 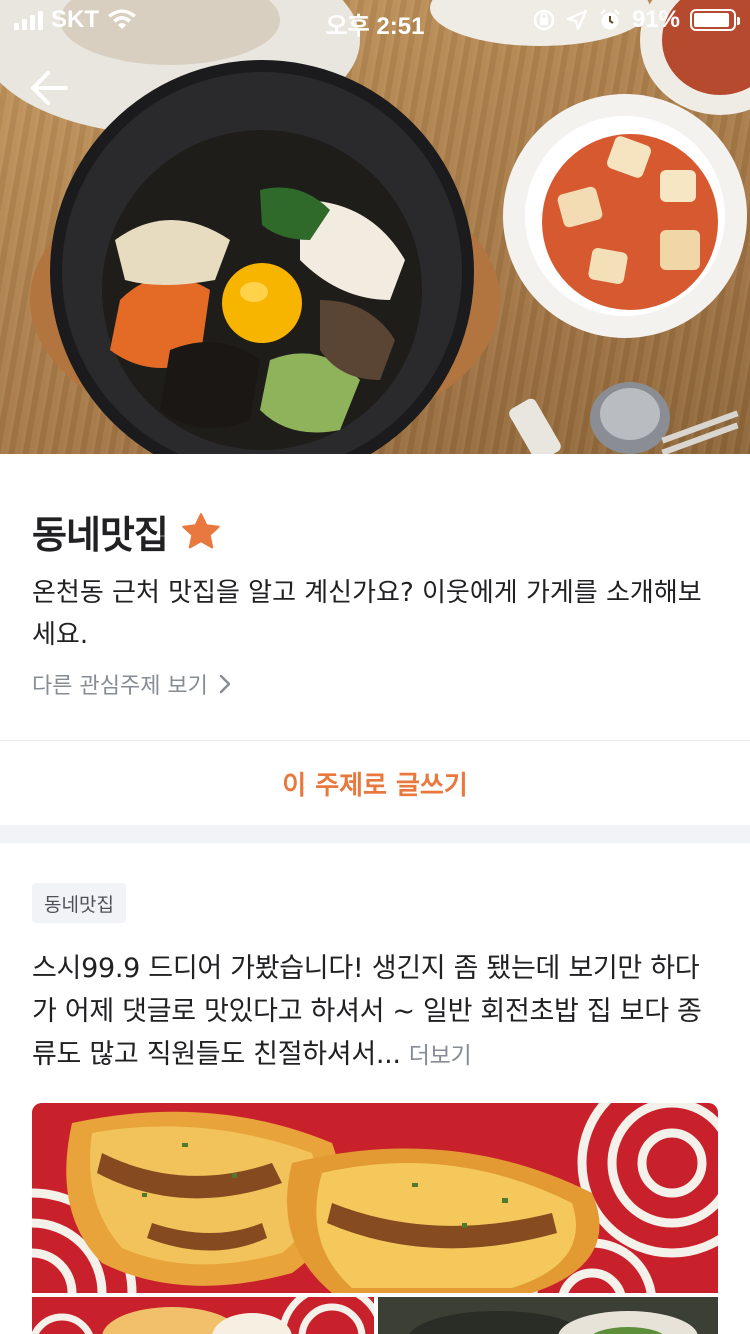 I want to click on back-arrow-icon, so click(x=49, y=88).